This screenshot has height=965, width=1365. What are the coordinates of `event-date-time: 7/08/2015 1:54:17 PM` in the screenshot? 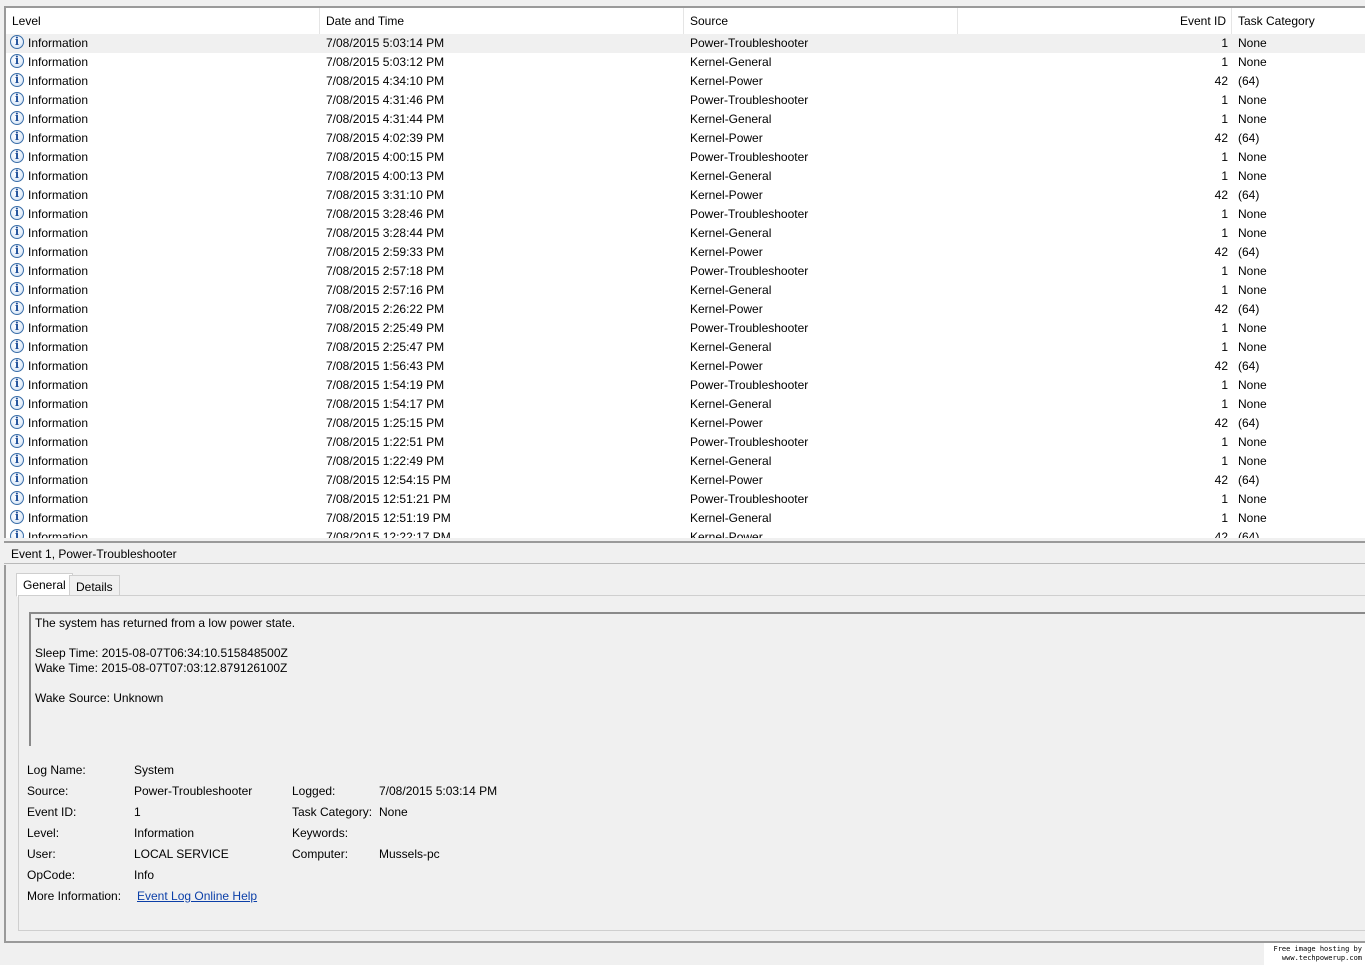 It's located at (385, 404).